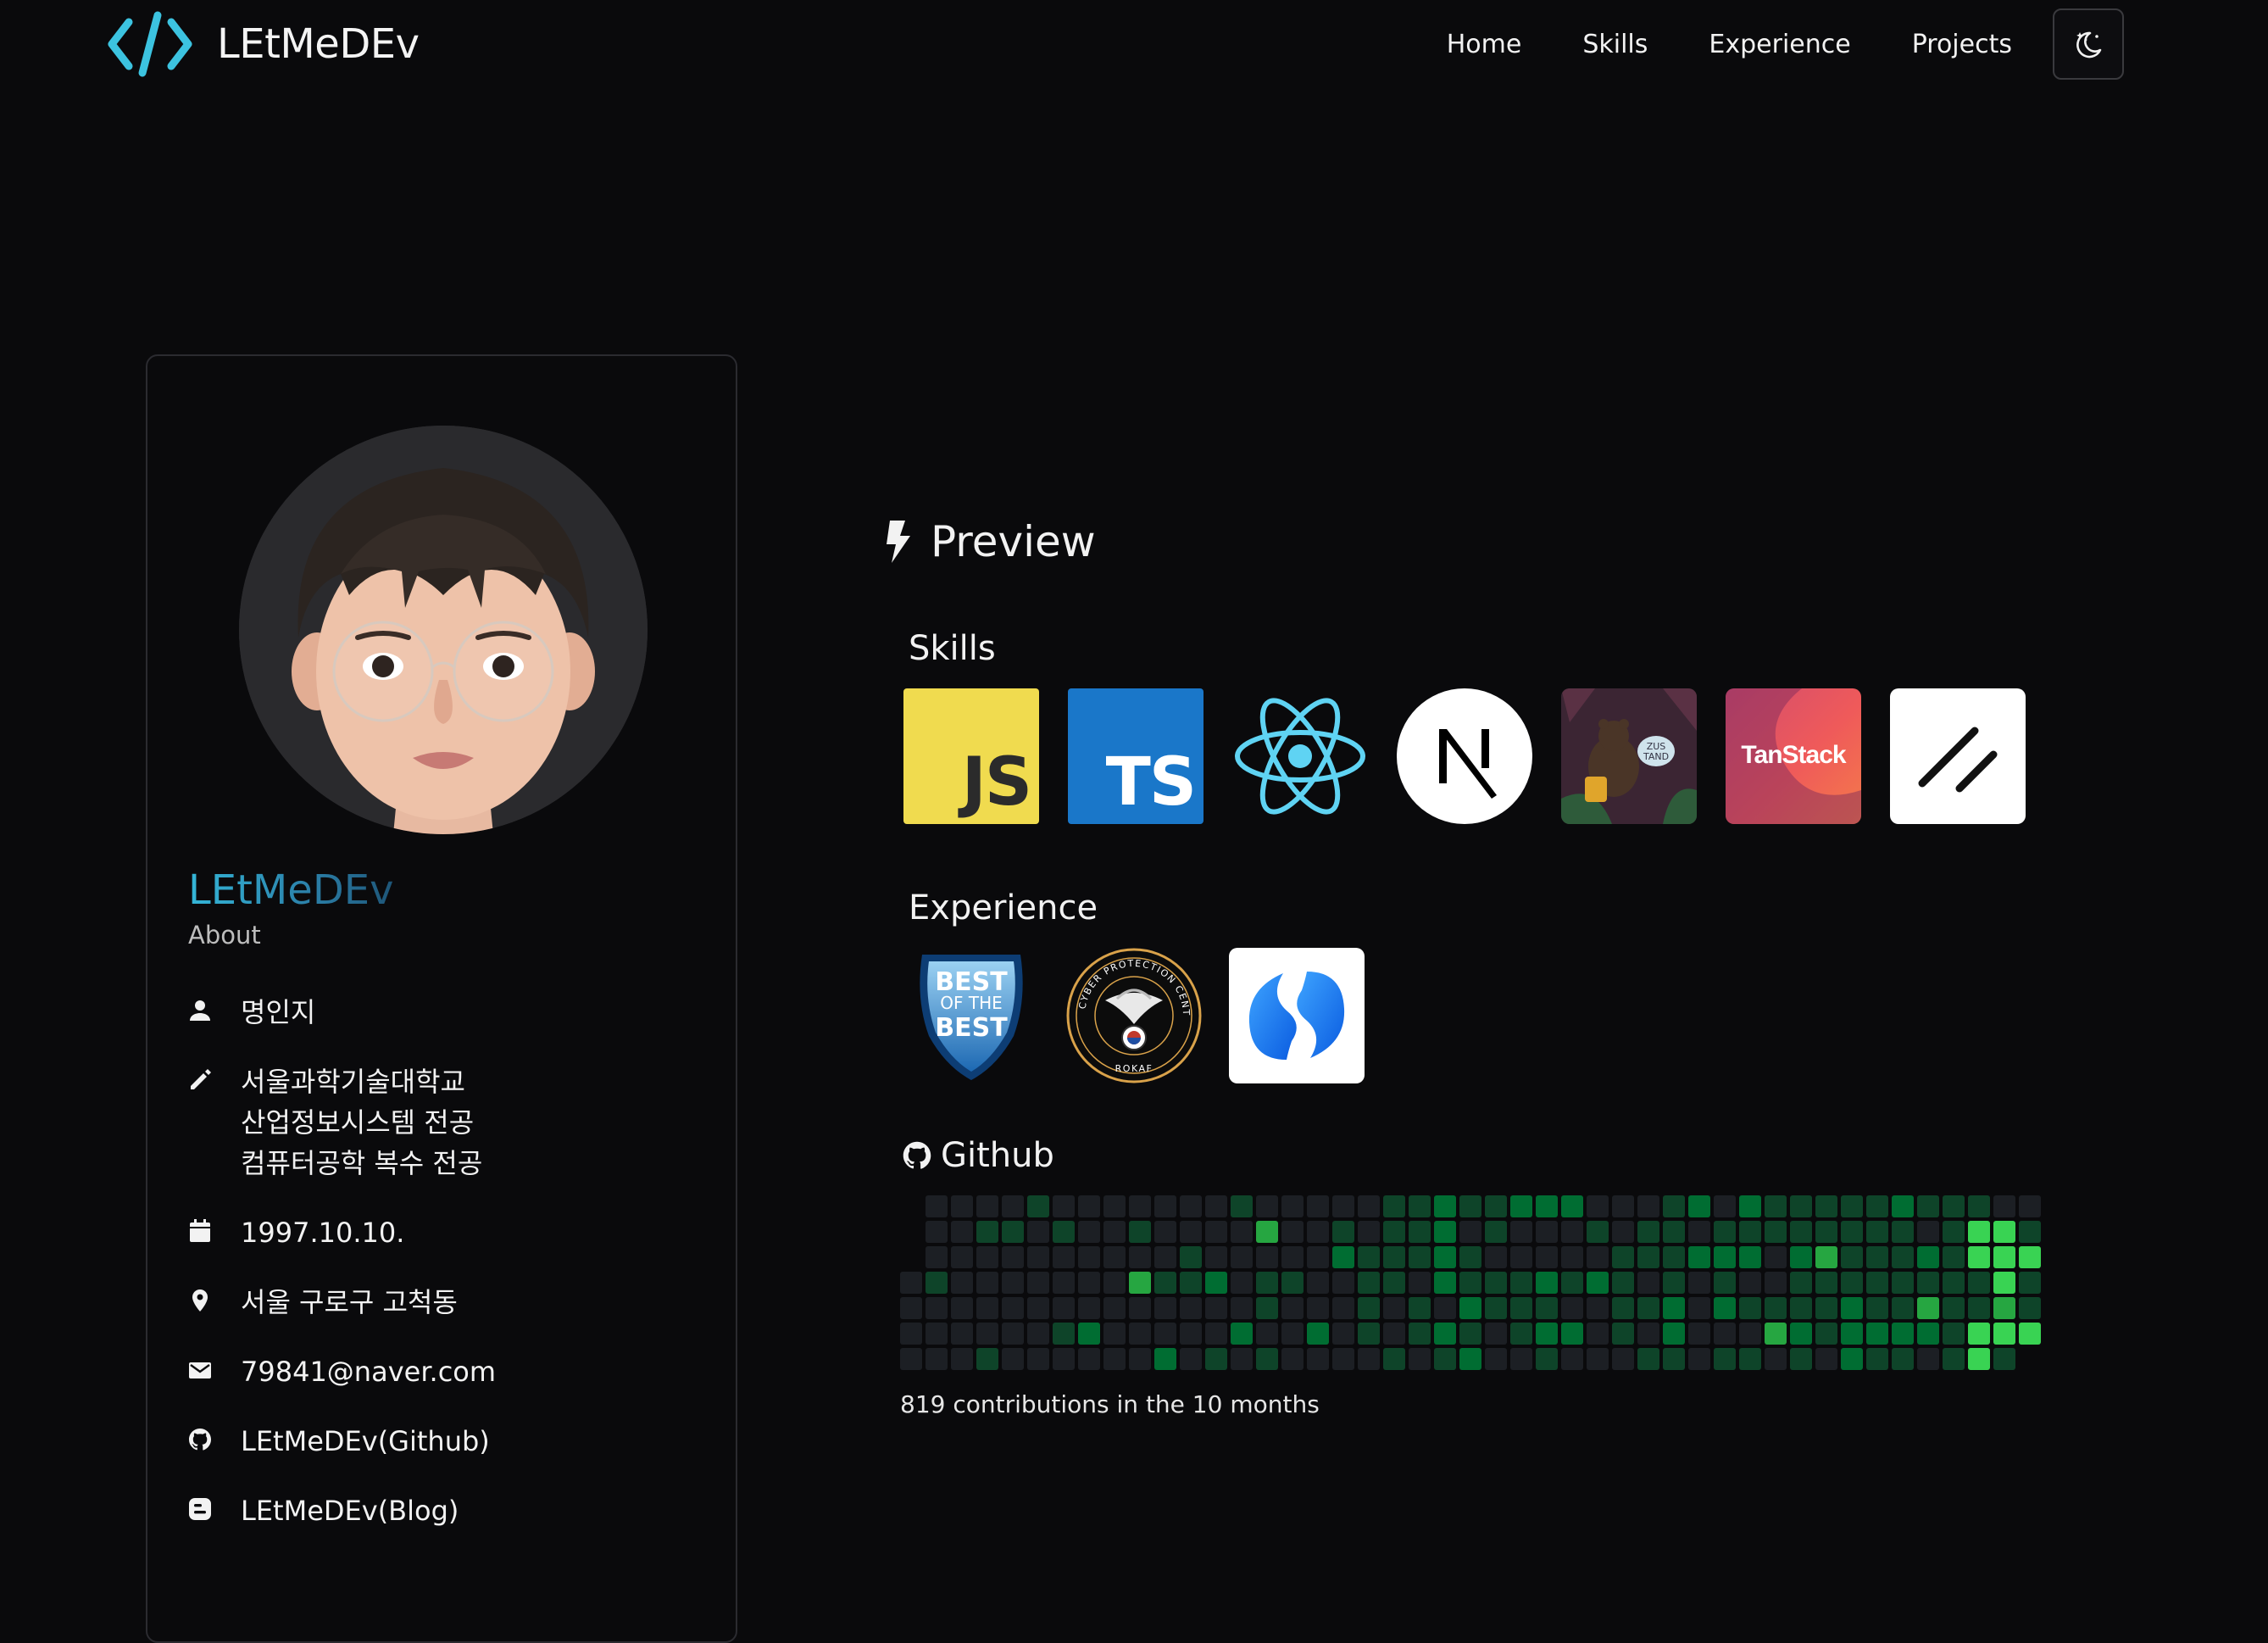  What do you see at coordinates (1485, 44) in the screenshot?
I see `nav-home: Home` at bounding box center [1485, 44].